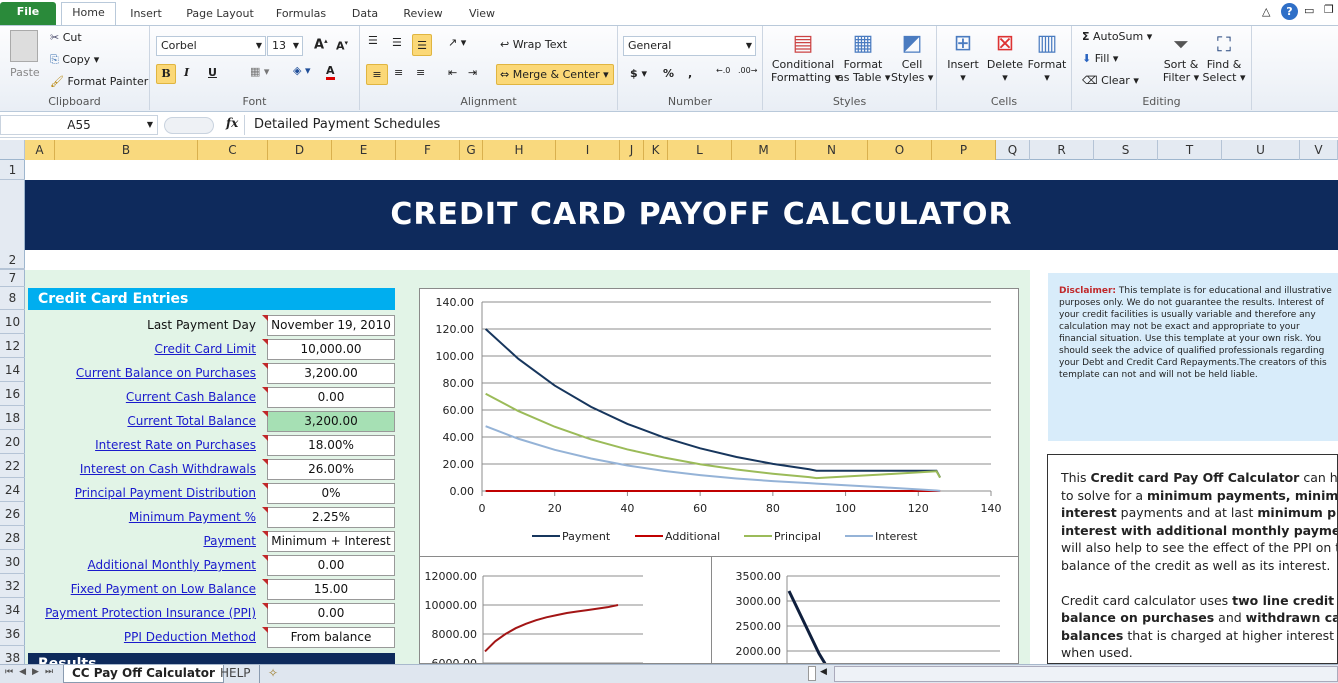 This screenshot has height=683, width=1338. I want to click on column-header-f: F, so click(428, 150).